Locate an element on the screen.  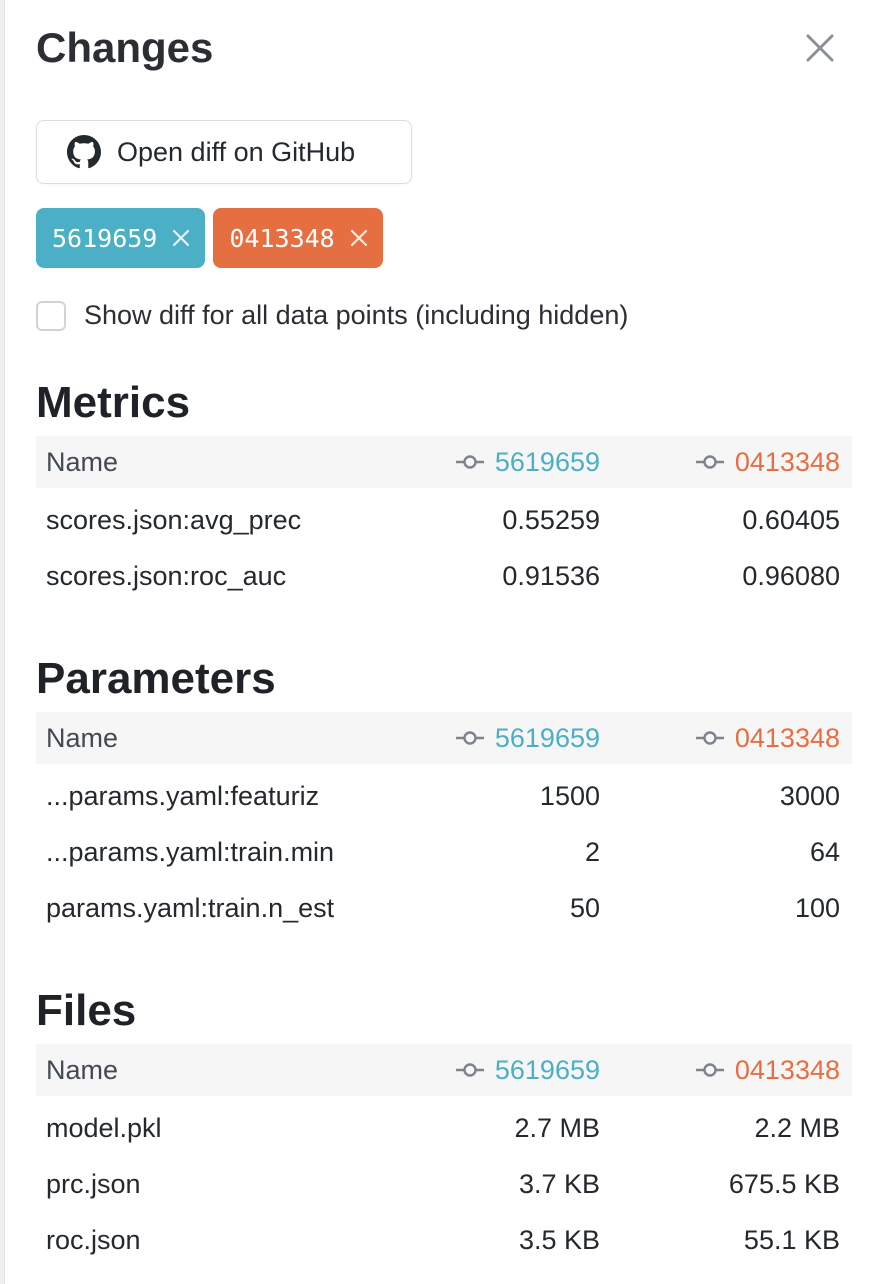
show-all-checkbox is located at coordinates (51, 315).